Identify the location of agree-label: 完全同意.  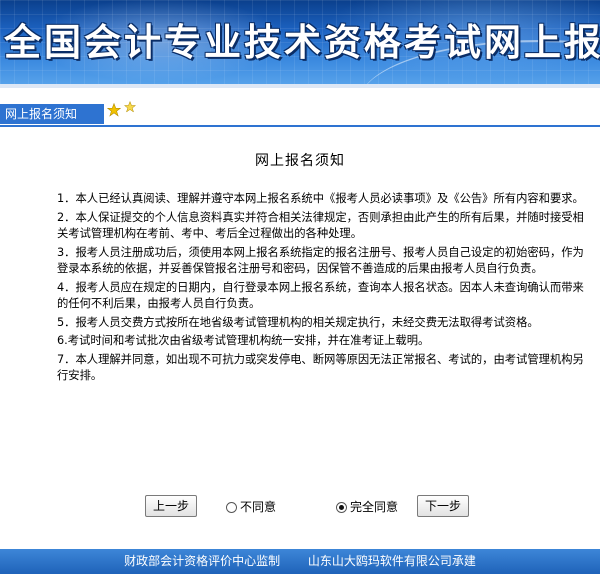
(374, 507).